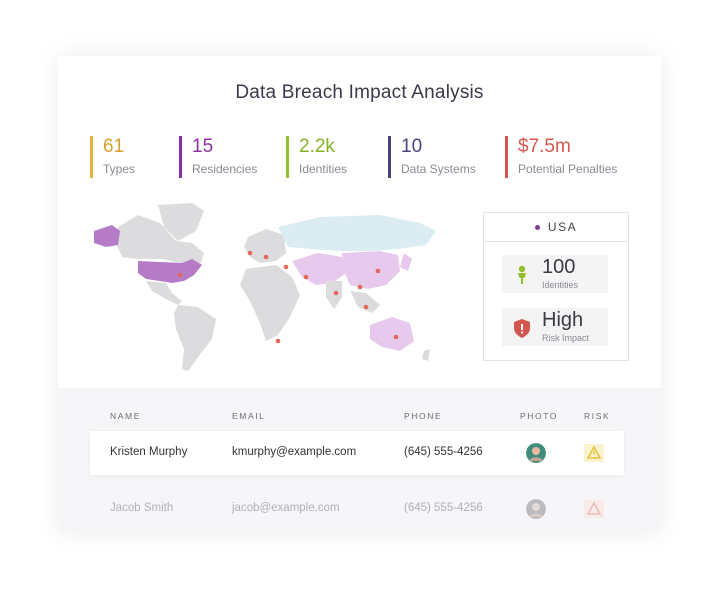 The height and width of the screenshot is (592, 720). I want to click on identities-metric: 100 Identities, so click(555, 274).